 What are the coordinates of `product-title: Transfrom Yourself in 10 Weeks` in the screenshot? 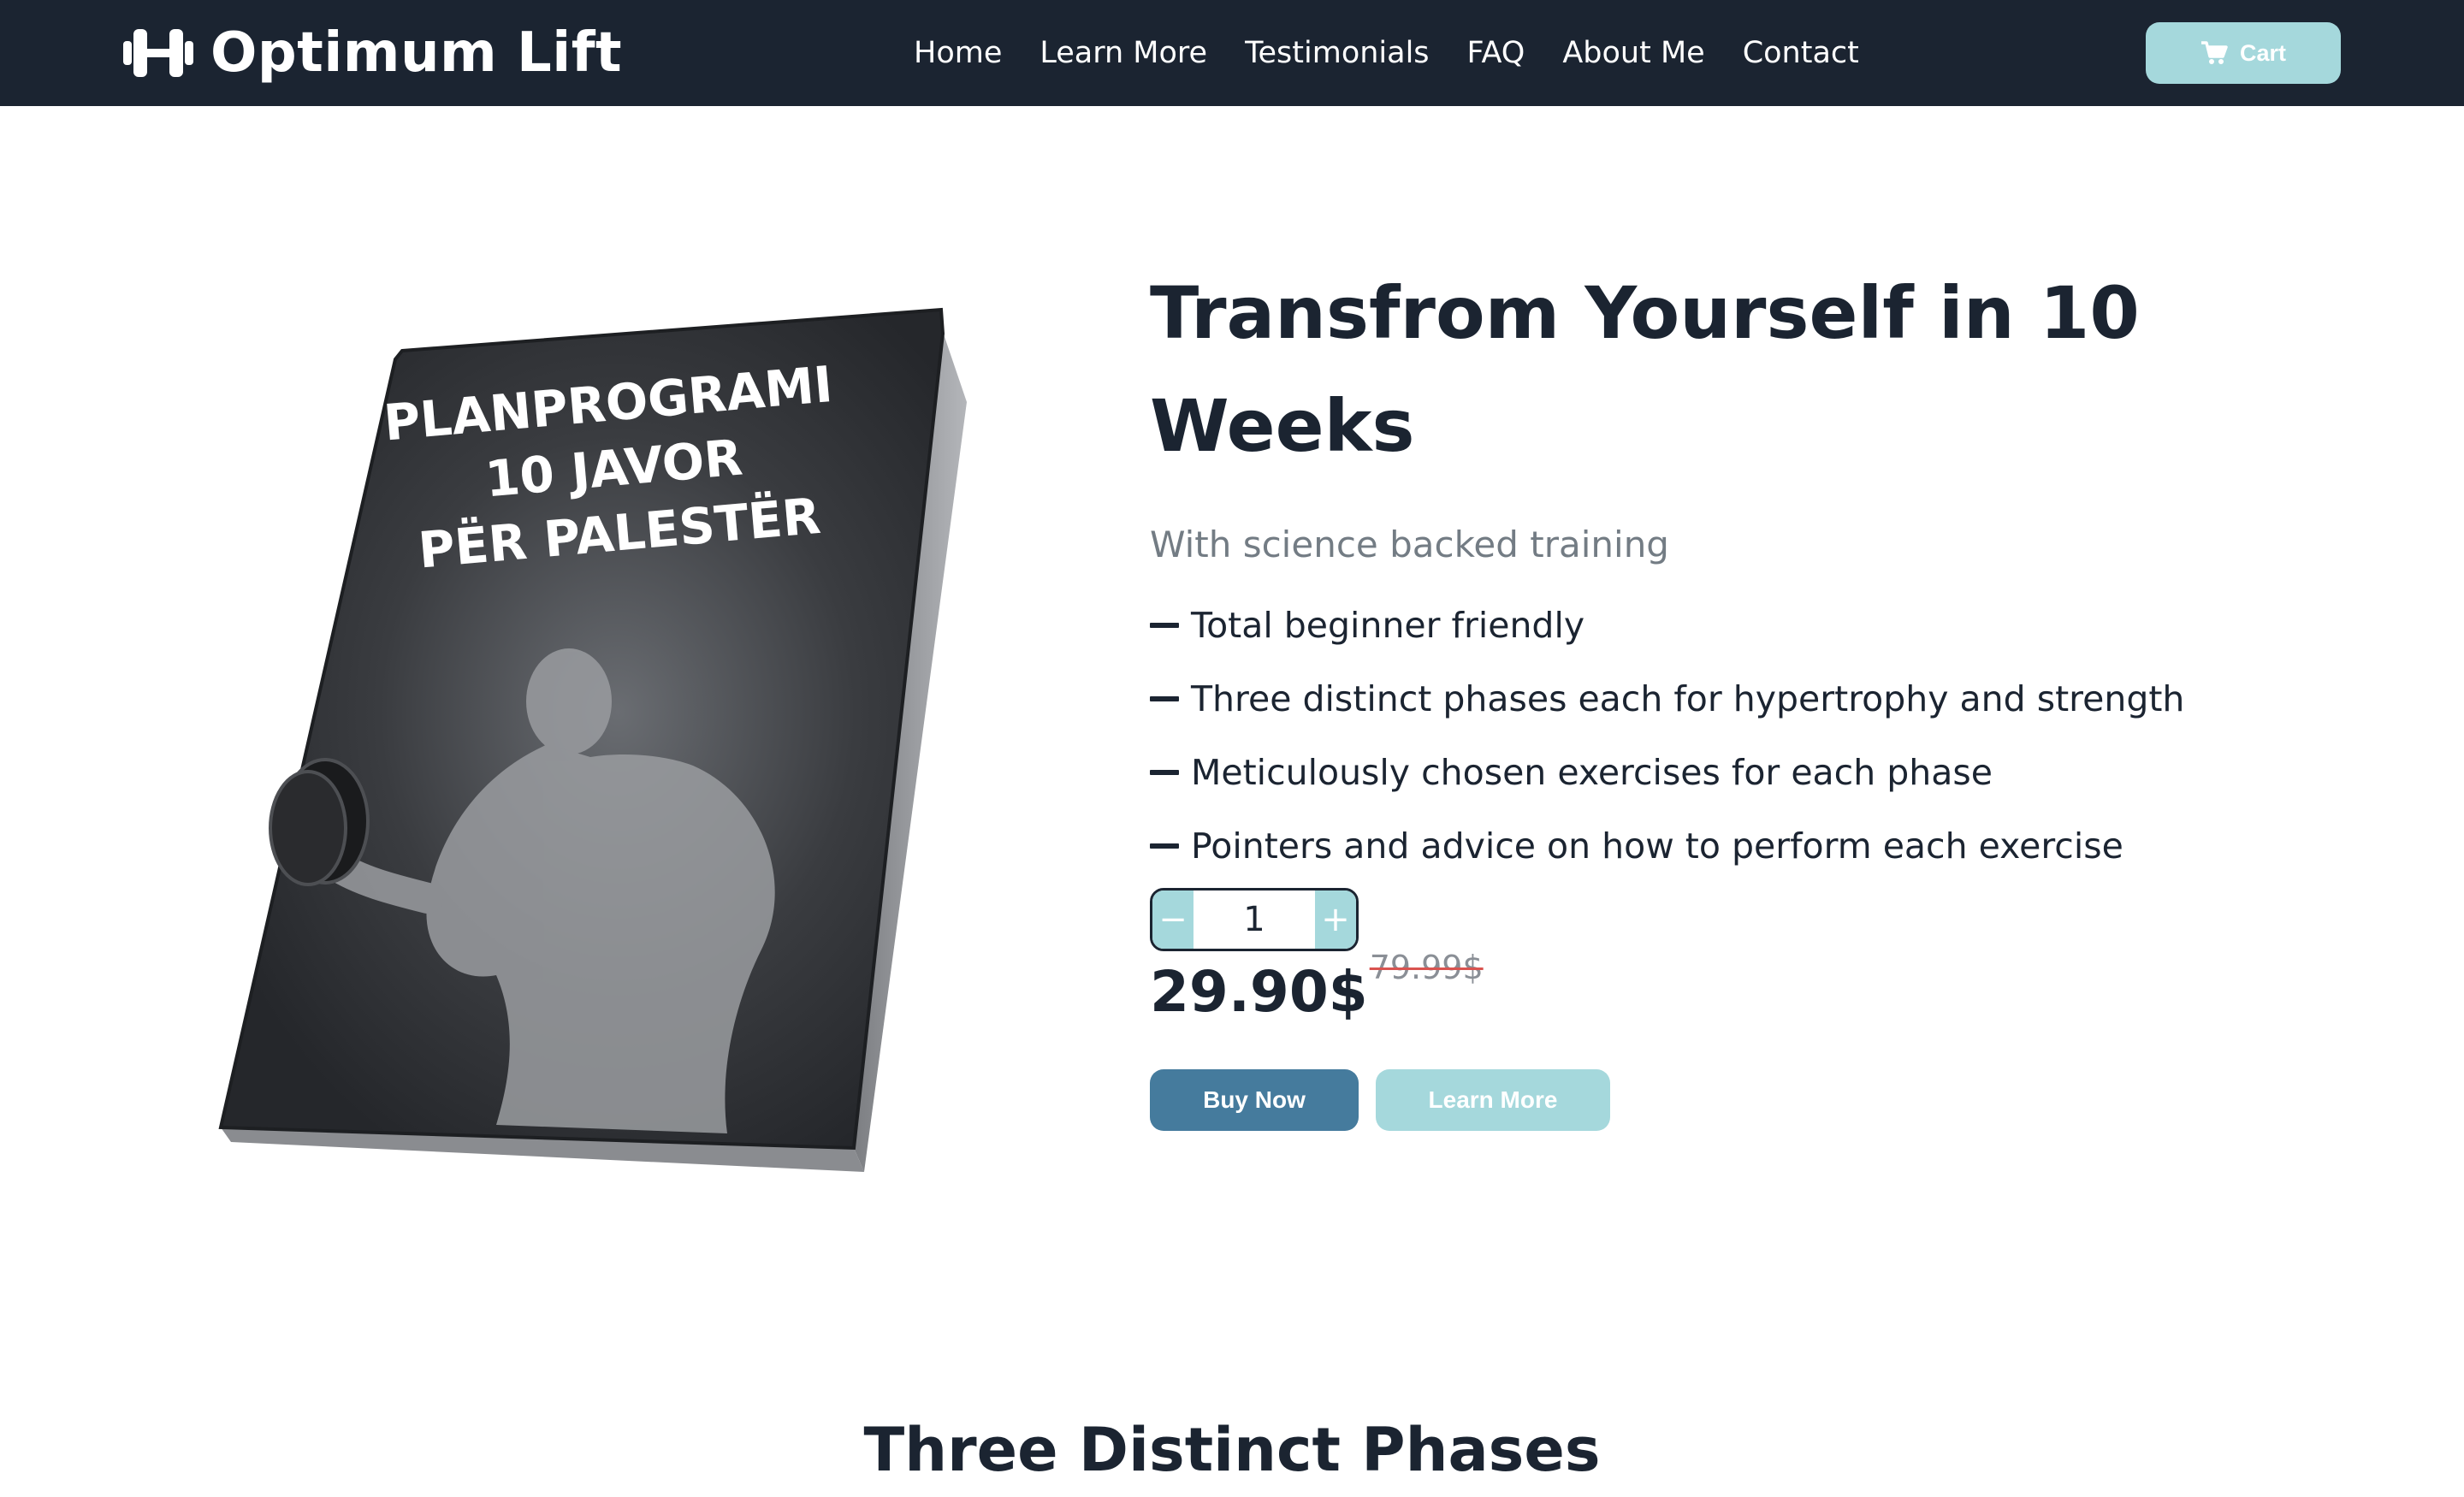 It's located at (1645, 369).